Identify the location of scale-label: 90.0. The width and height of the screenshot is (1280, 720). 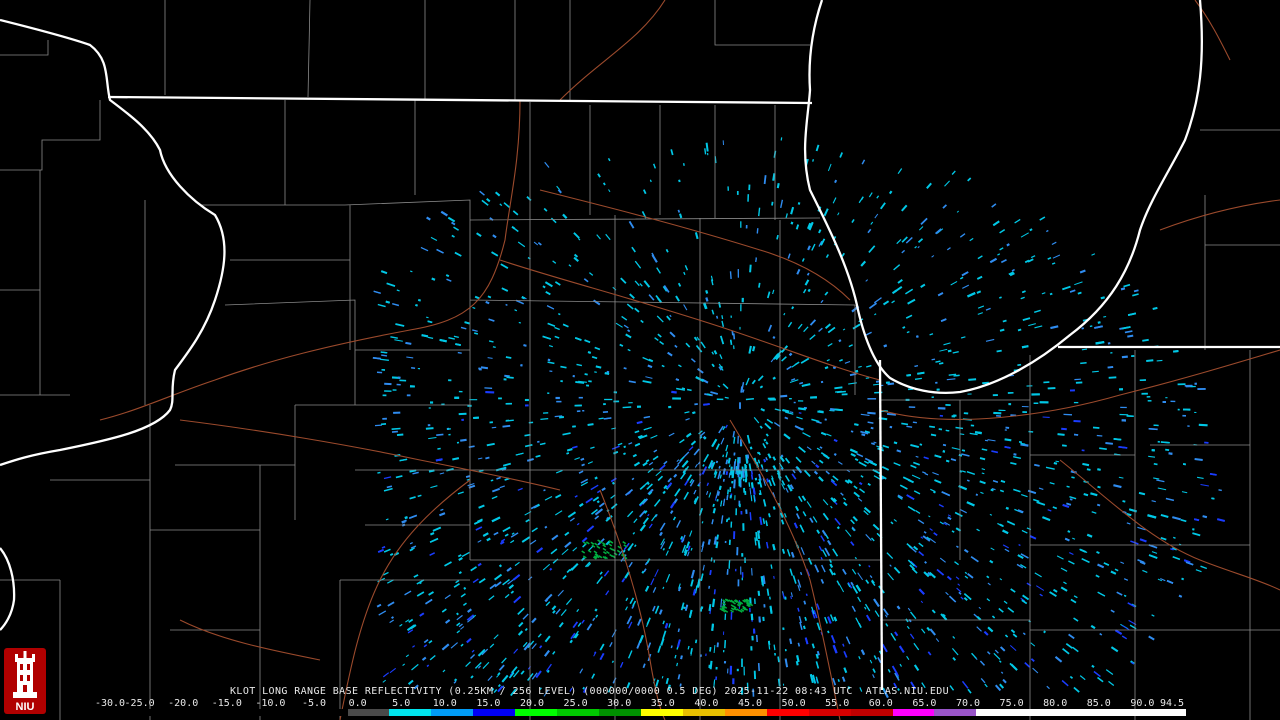
(1142, 703).